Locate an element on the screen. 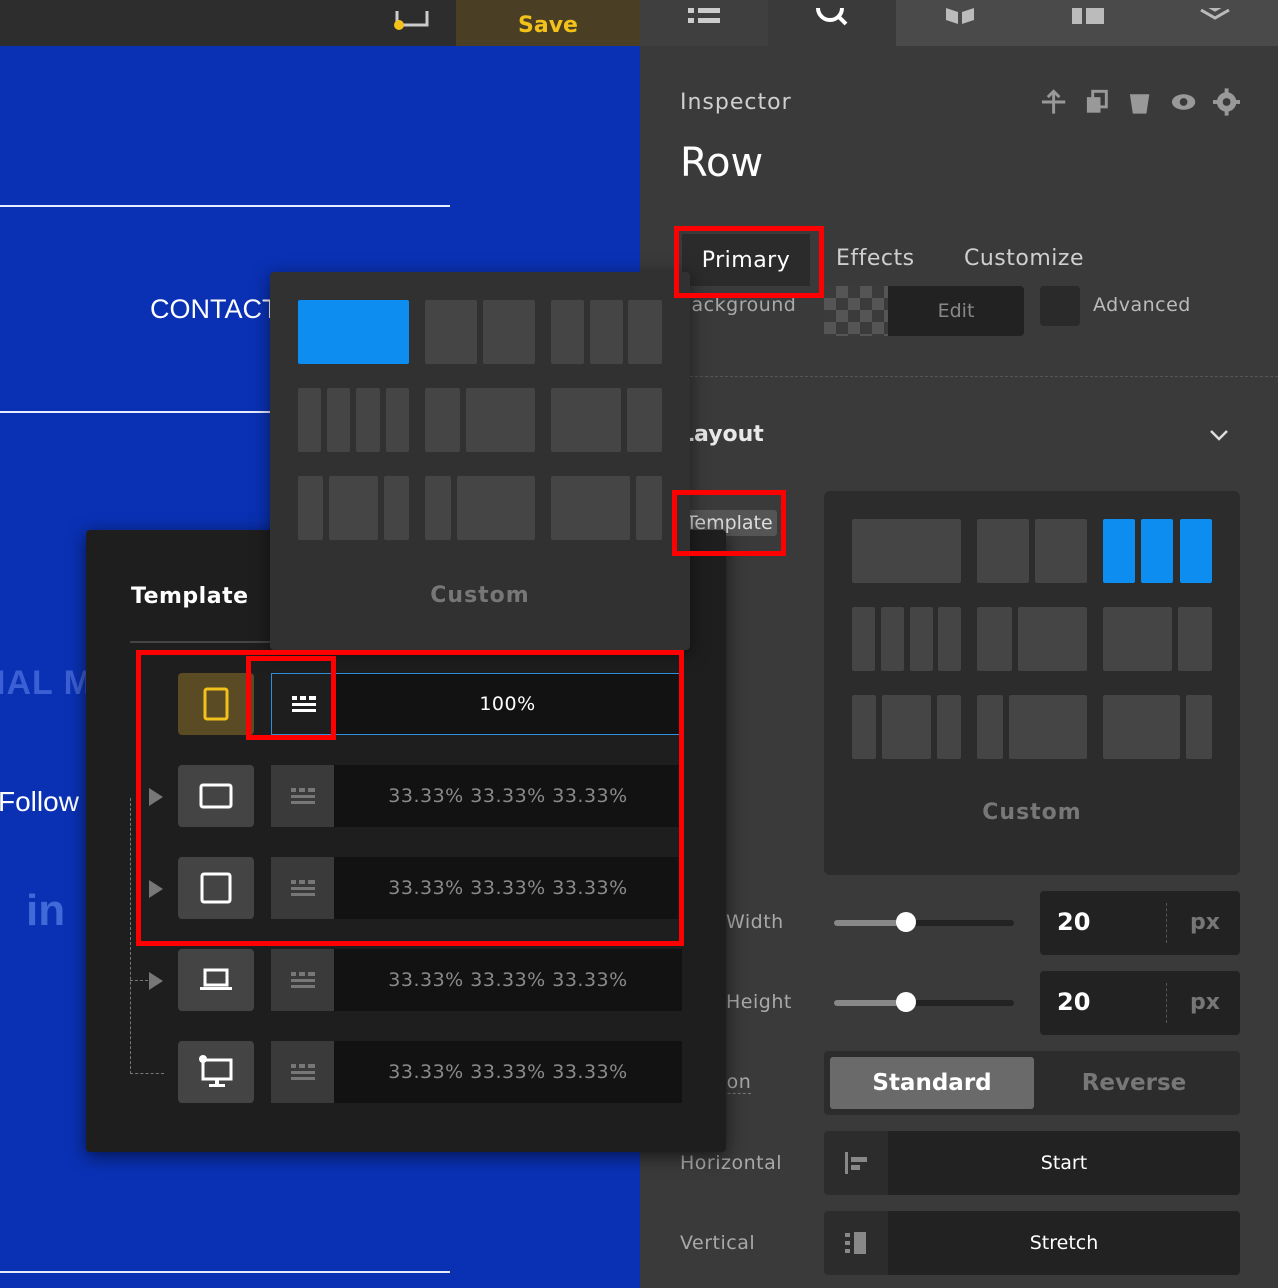 This screenshot has height=1288, width=1278. library-icon is located at coordinates (960, 23).